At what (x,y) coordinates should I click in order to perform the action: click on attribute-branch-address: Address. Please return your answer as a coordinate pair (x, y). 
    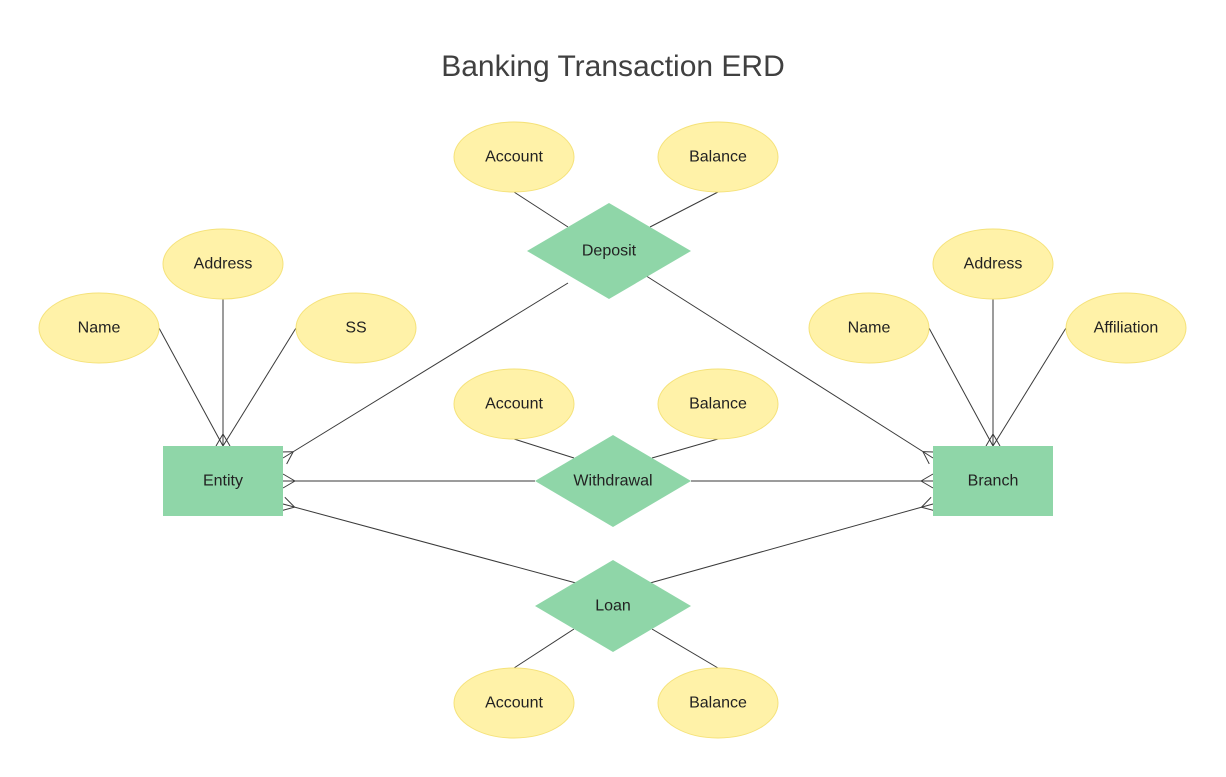
    Looking at the image, I should click on (993, 264).